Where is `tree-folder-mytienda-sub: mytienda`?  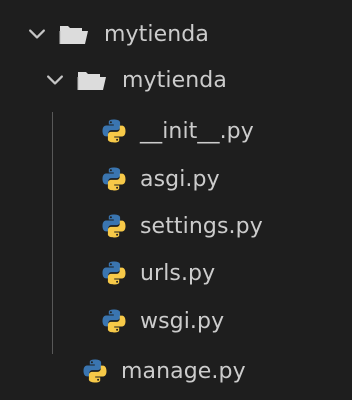 tree-folder-mytienda-sub: mytienda is located at coordinates (135, 80).